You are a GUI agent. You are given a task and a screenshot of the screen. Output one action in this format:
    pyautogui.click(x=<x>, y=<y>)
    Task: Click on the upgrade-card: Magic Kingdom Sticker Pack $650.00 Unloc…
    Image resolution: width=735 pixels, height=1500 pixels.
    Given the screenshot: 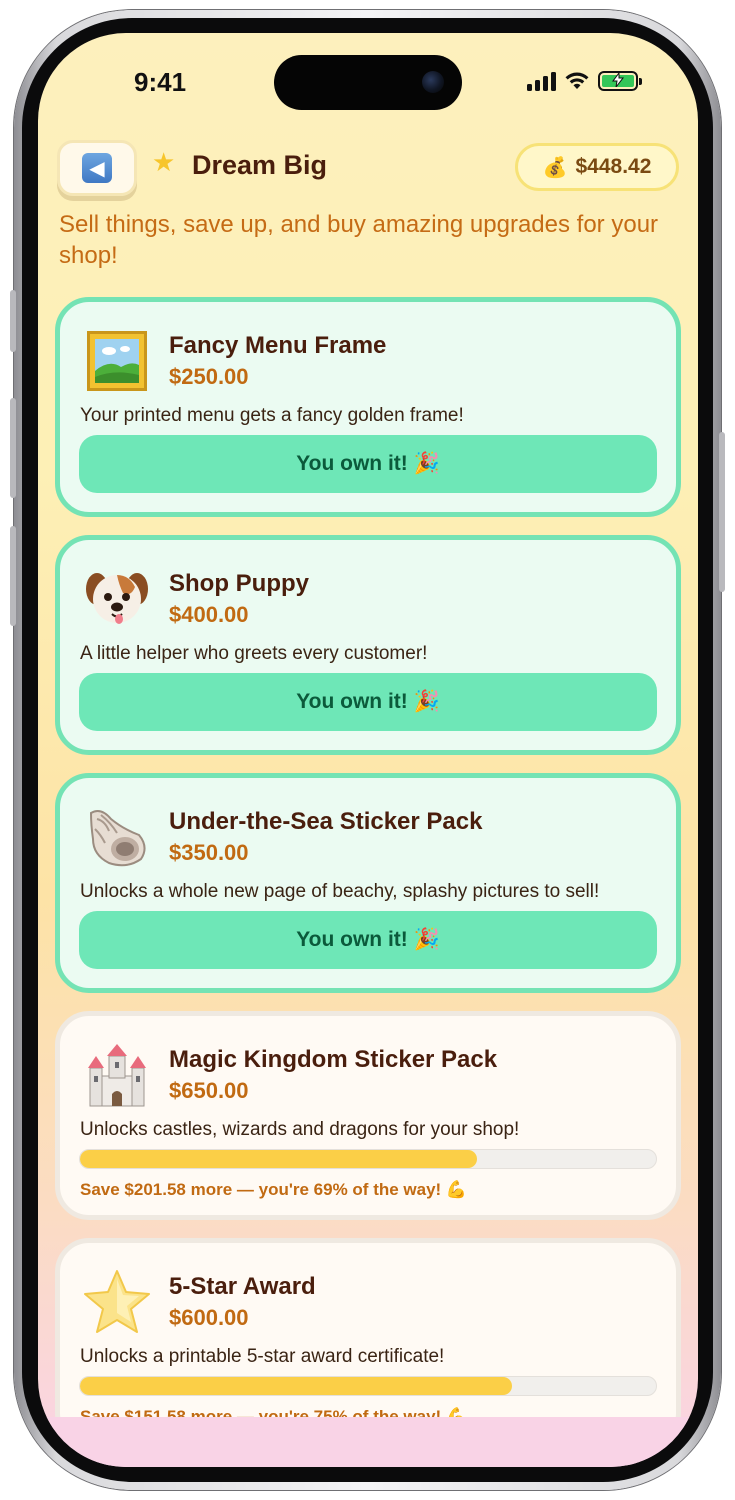 What is the action you would take?
    pyautogui.click(x=368, y=1115)
    